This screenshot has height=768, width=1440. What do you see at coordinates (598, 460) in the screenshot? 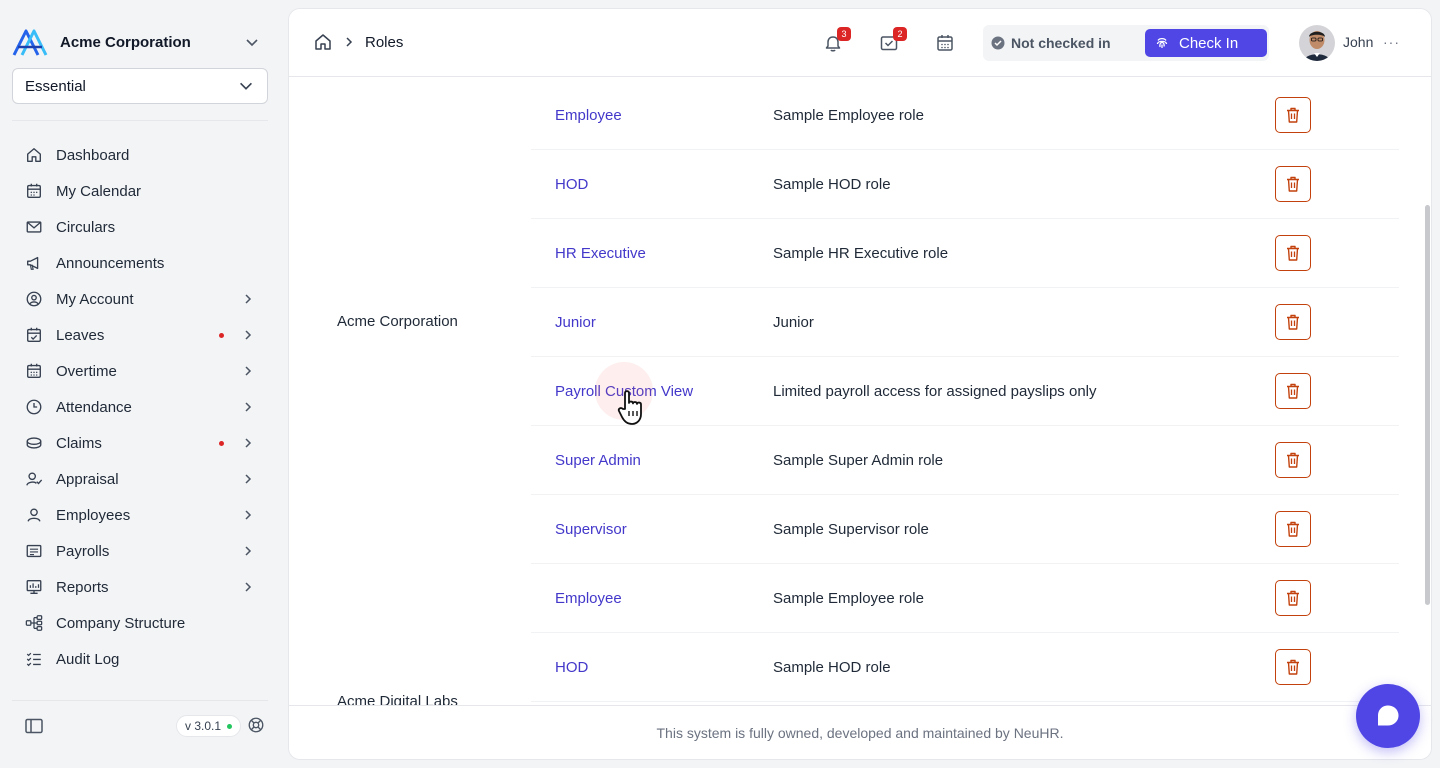
I see `role-link: Super Admin` at bounding box center [598, 460].